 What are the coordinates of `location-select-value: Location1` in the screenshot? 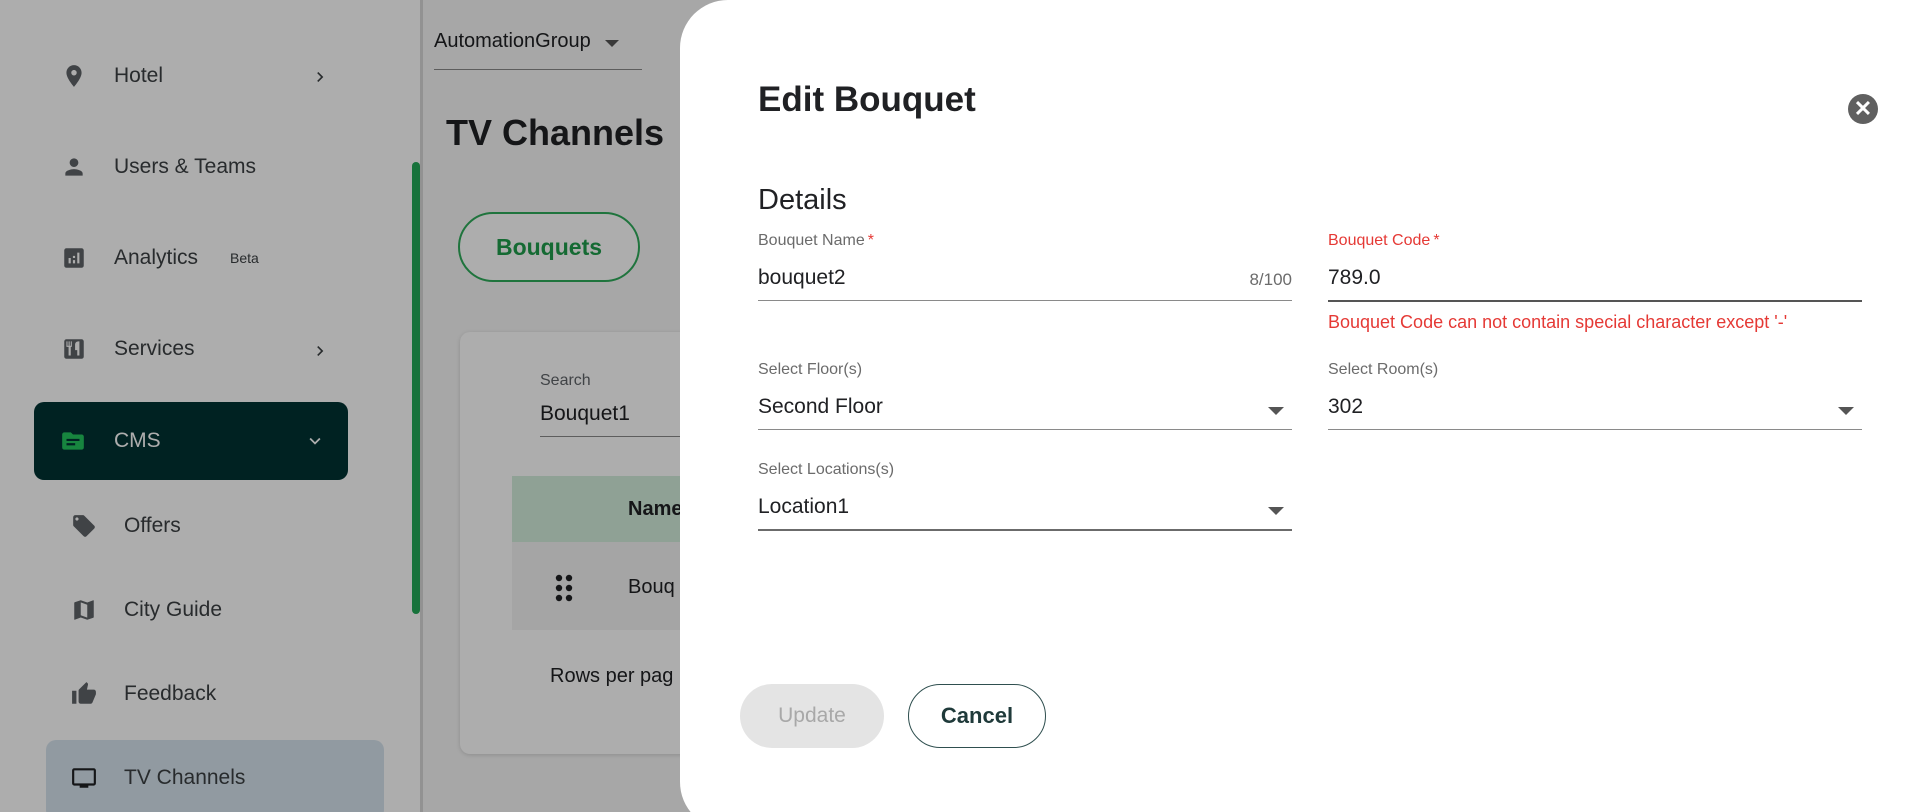 It's located at (804, 506).